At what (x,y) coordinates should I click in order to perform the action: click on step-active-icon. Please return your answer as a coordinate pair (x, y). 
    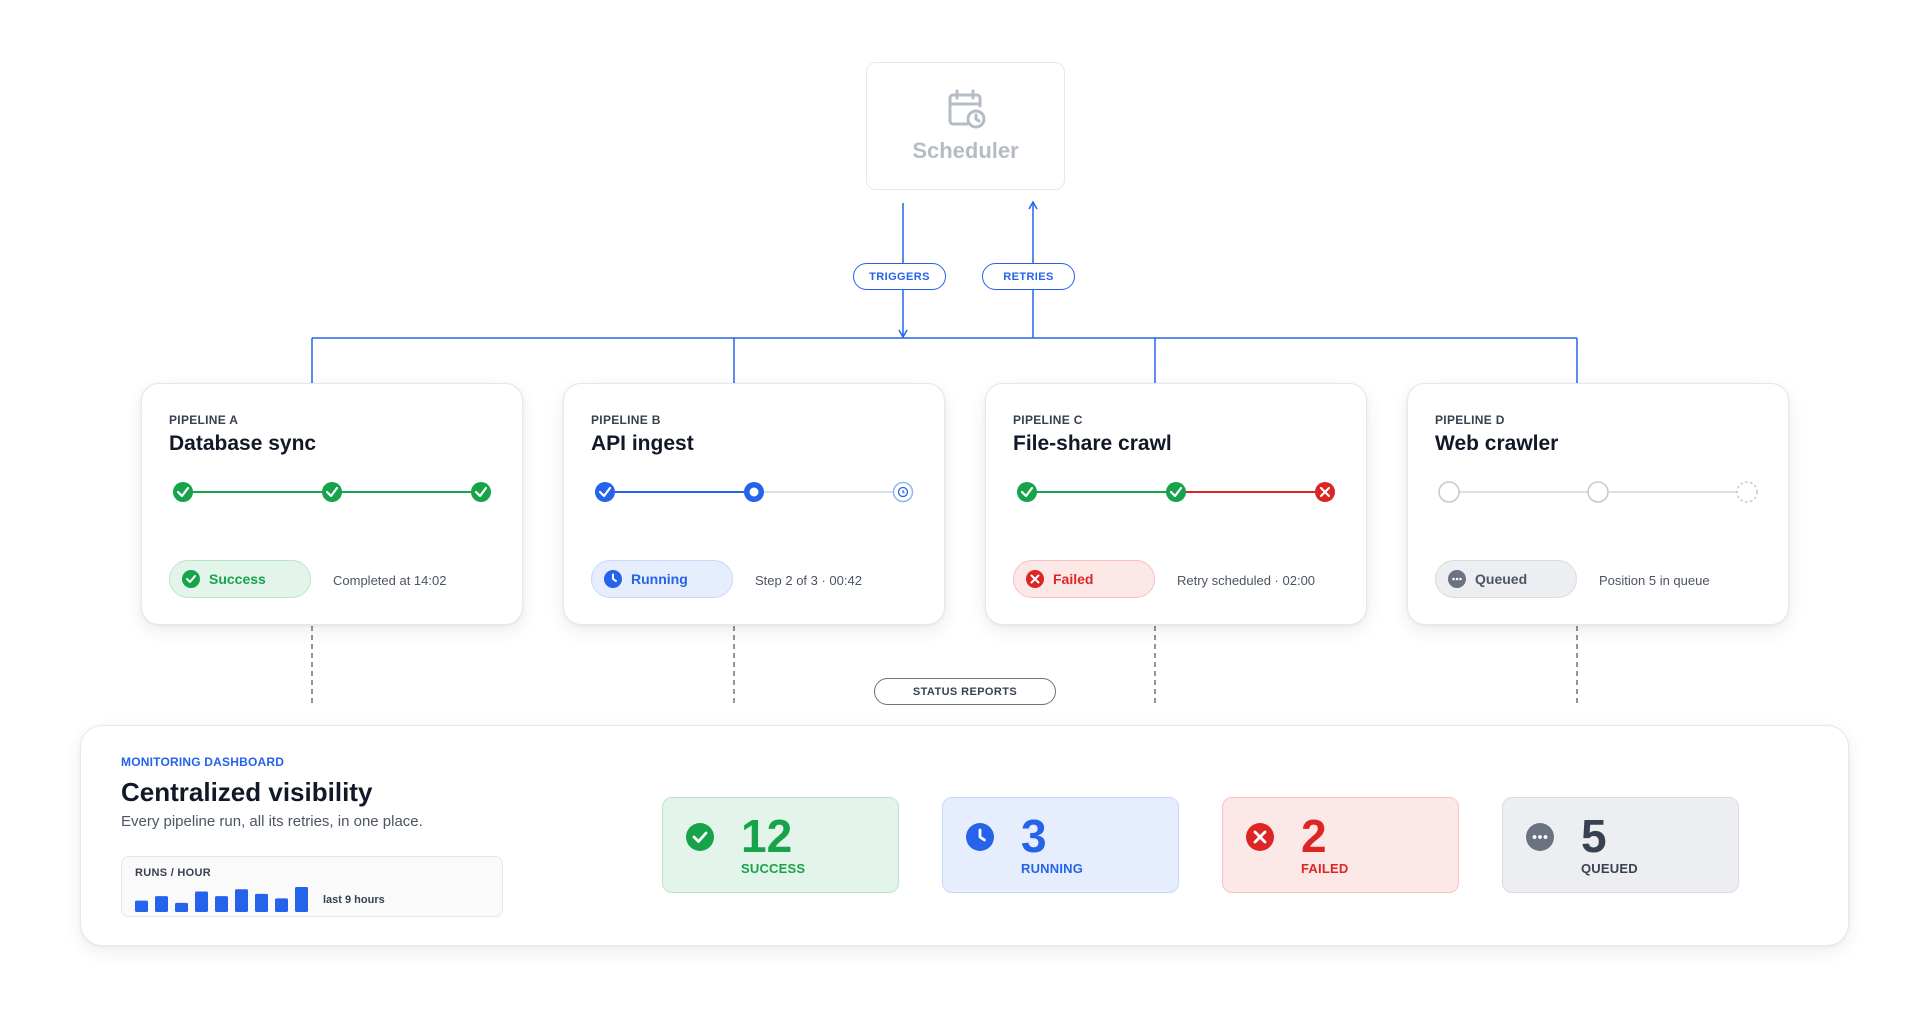
    Looking at the image, I should click on (754, 492).